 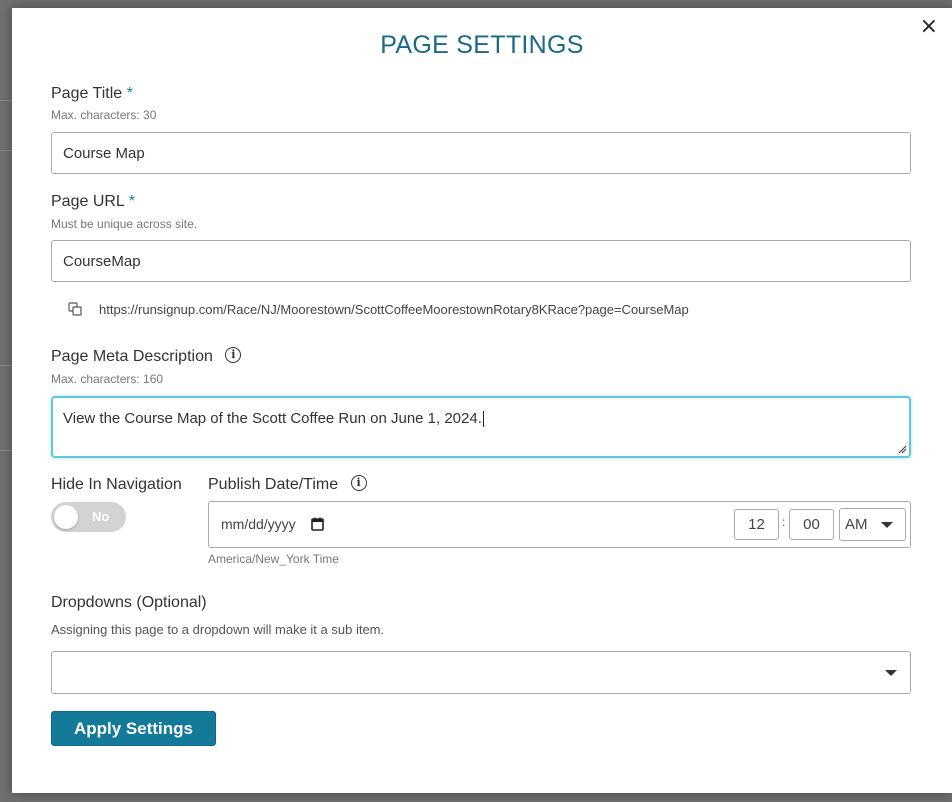 I want to click on hour-input: 12, so click(x=756, y=524).